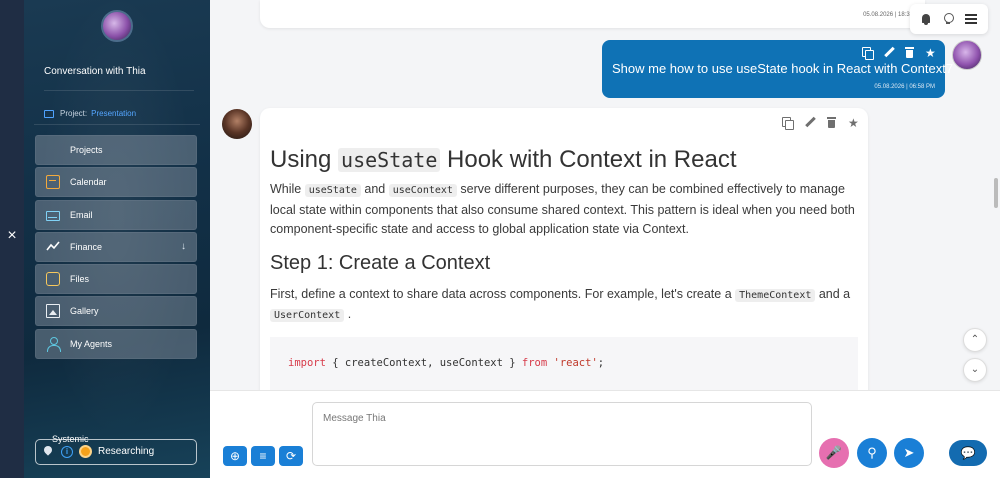  What do you see at coordinates (909, 453) in the screenshot?
I see `send-button: ➤` at bounding box center [909, 453].